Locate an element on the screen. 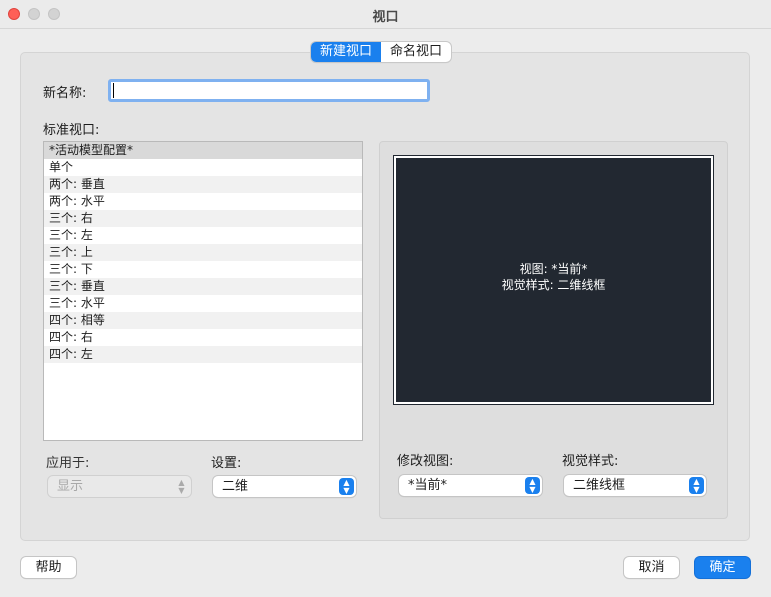 The height and width of the screenshot is (597, 771). list-item: 三个: 右 is located at coordinates (203, 218).